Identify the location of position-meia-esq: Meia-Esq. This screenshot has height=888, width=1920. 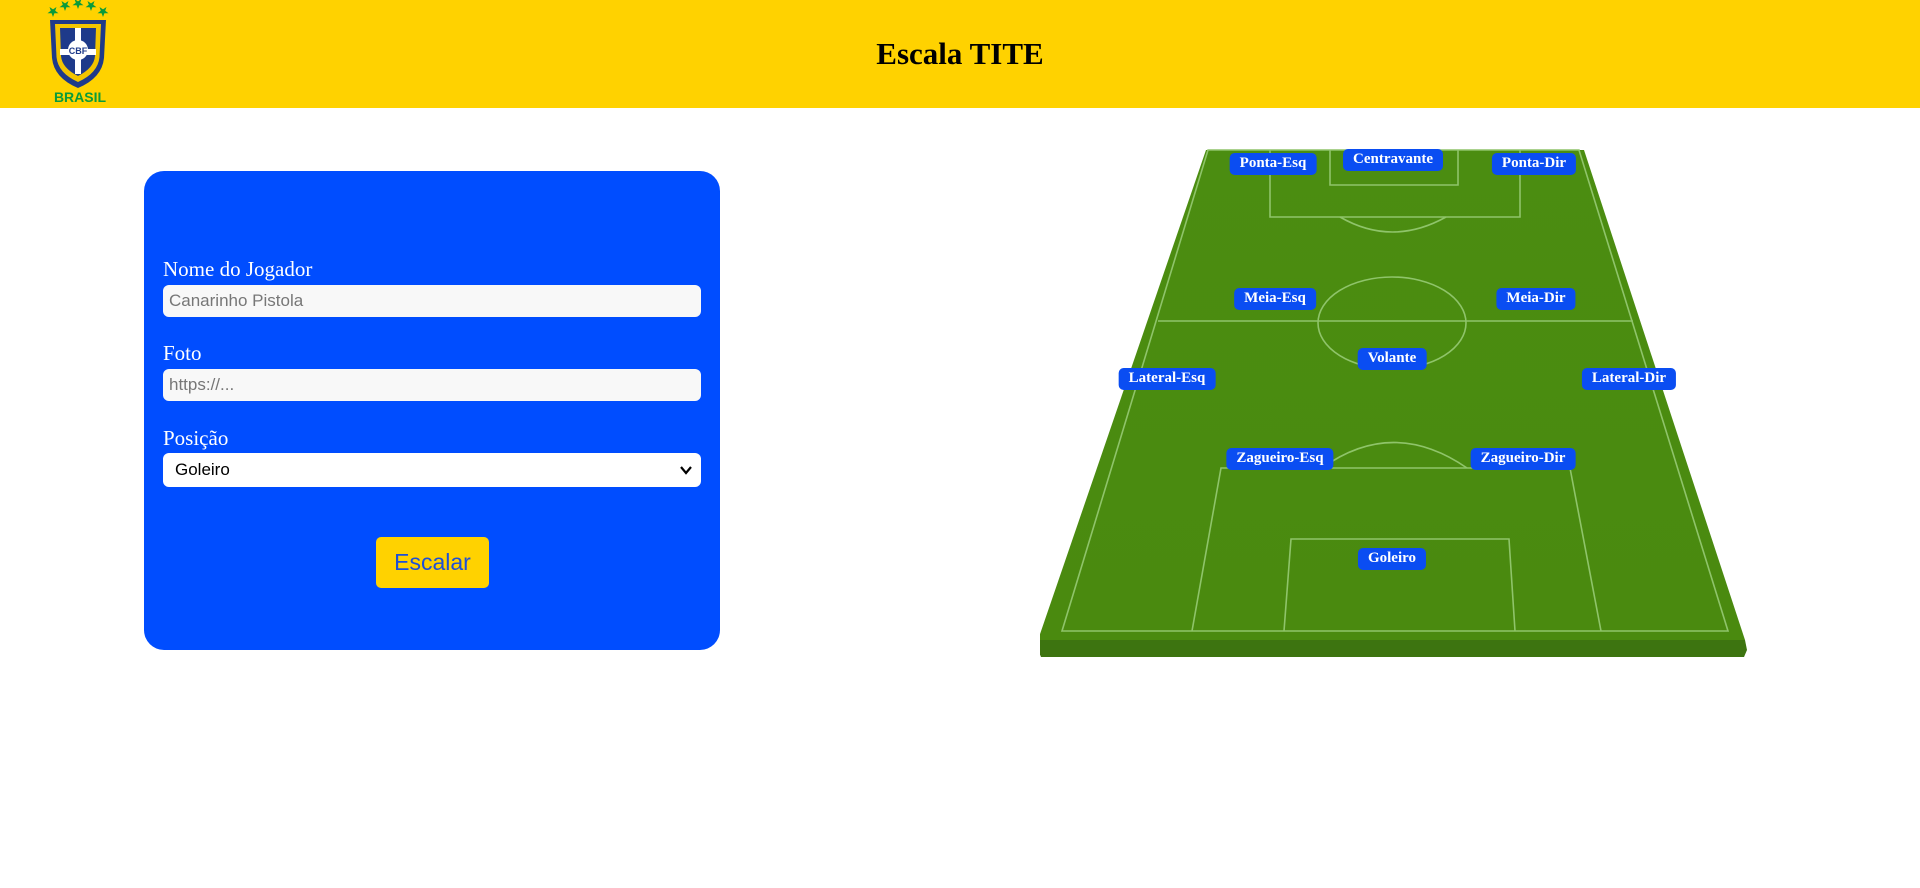
(1275, 299).